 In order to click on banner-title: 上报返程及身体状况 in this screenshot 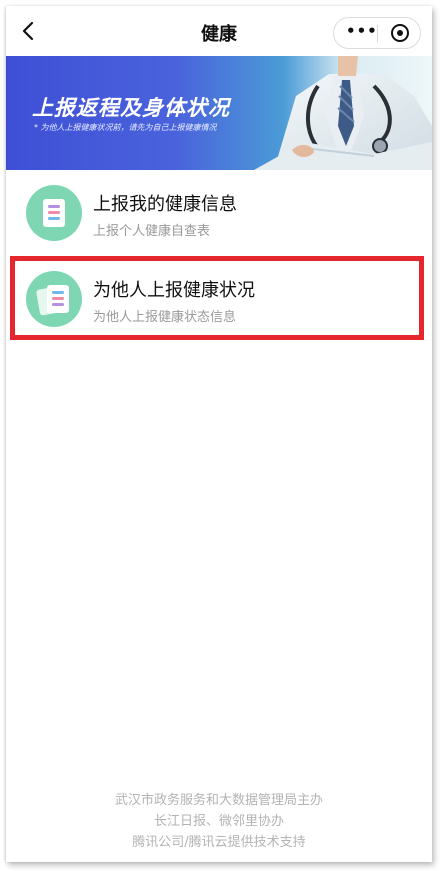, I will do `click(131, 108)`.